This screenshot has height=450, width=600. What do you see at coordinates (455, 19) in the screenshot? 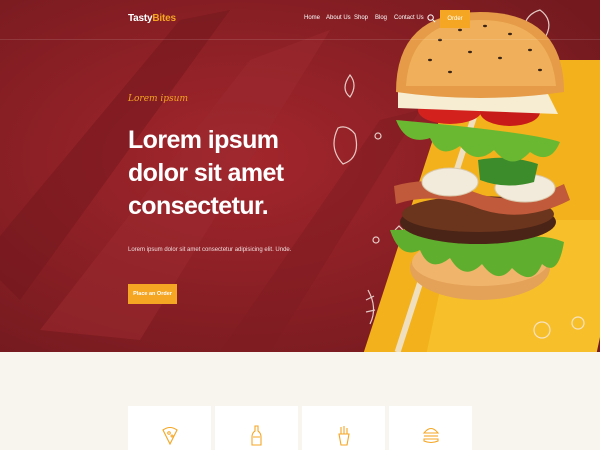
I see `order-button: Order` at bounding box center [455, 19].